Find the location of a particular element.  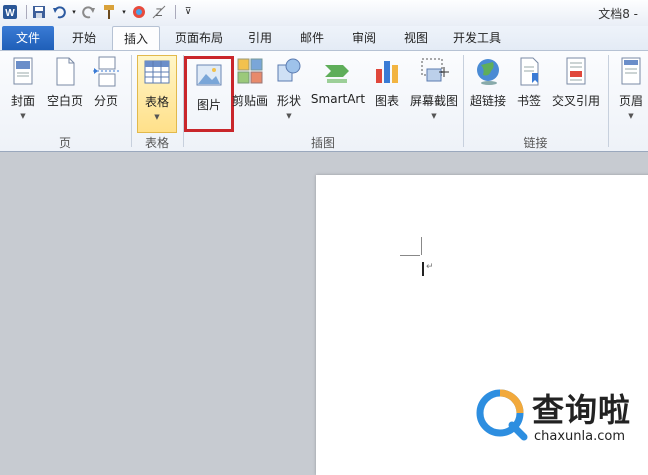

smartart-icon is located at coordinates (337, 74).